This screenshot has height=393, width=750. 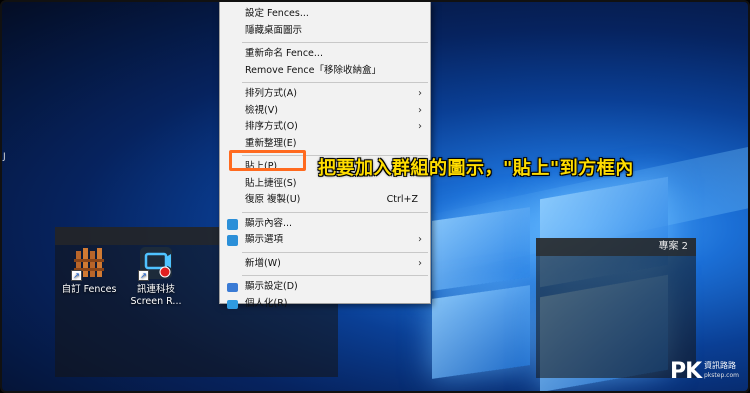 I want to click on menu-item-label: 復原 複製(U), so click(x=273, y=199).